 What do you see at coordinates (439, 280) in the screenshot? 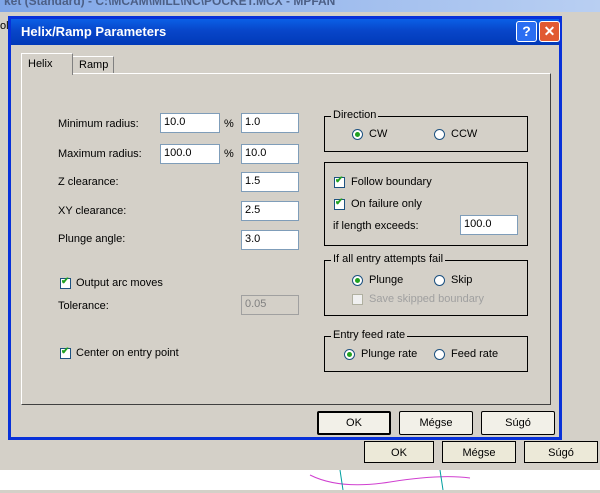
I see `skip-radio` at bounding box center [439, 280].